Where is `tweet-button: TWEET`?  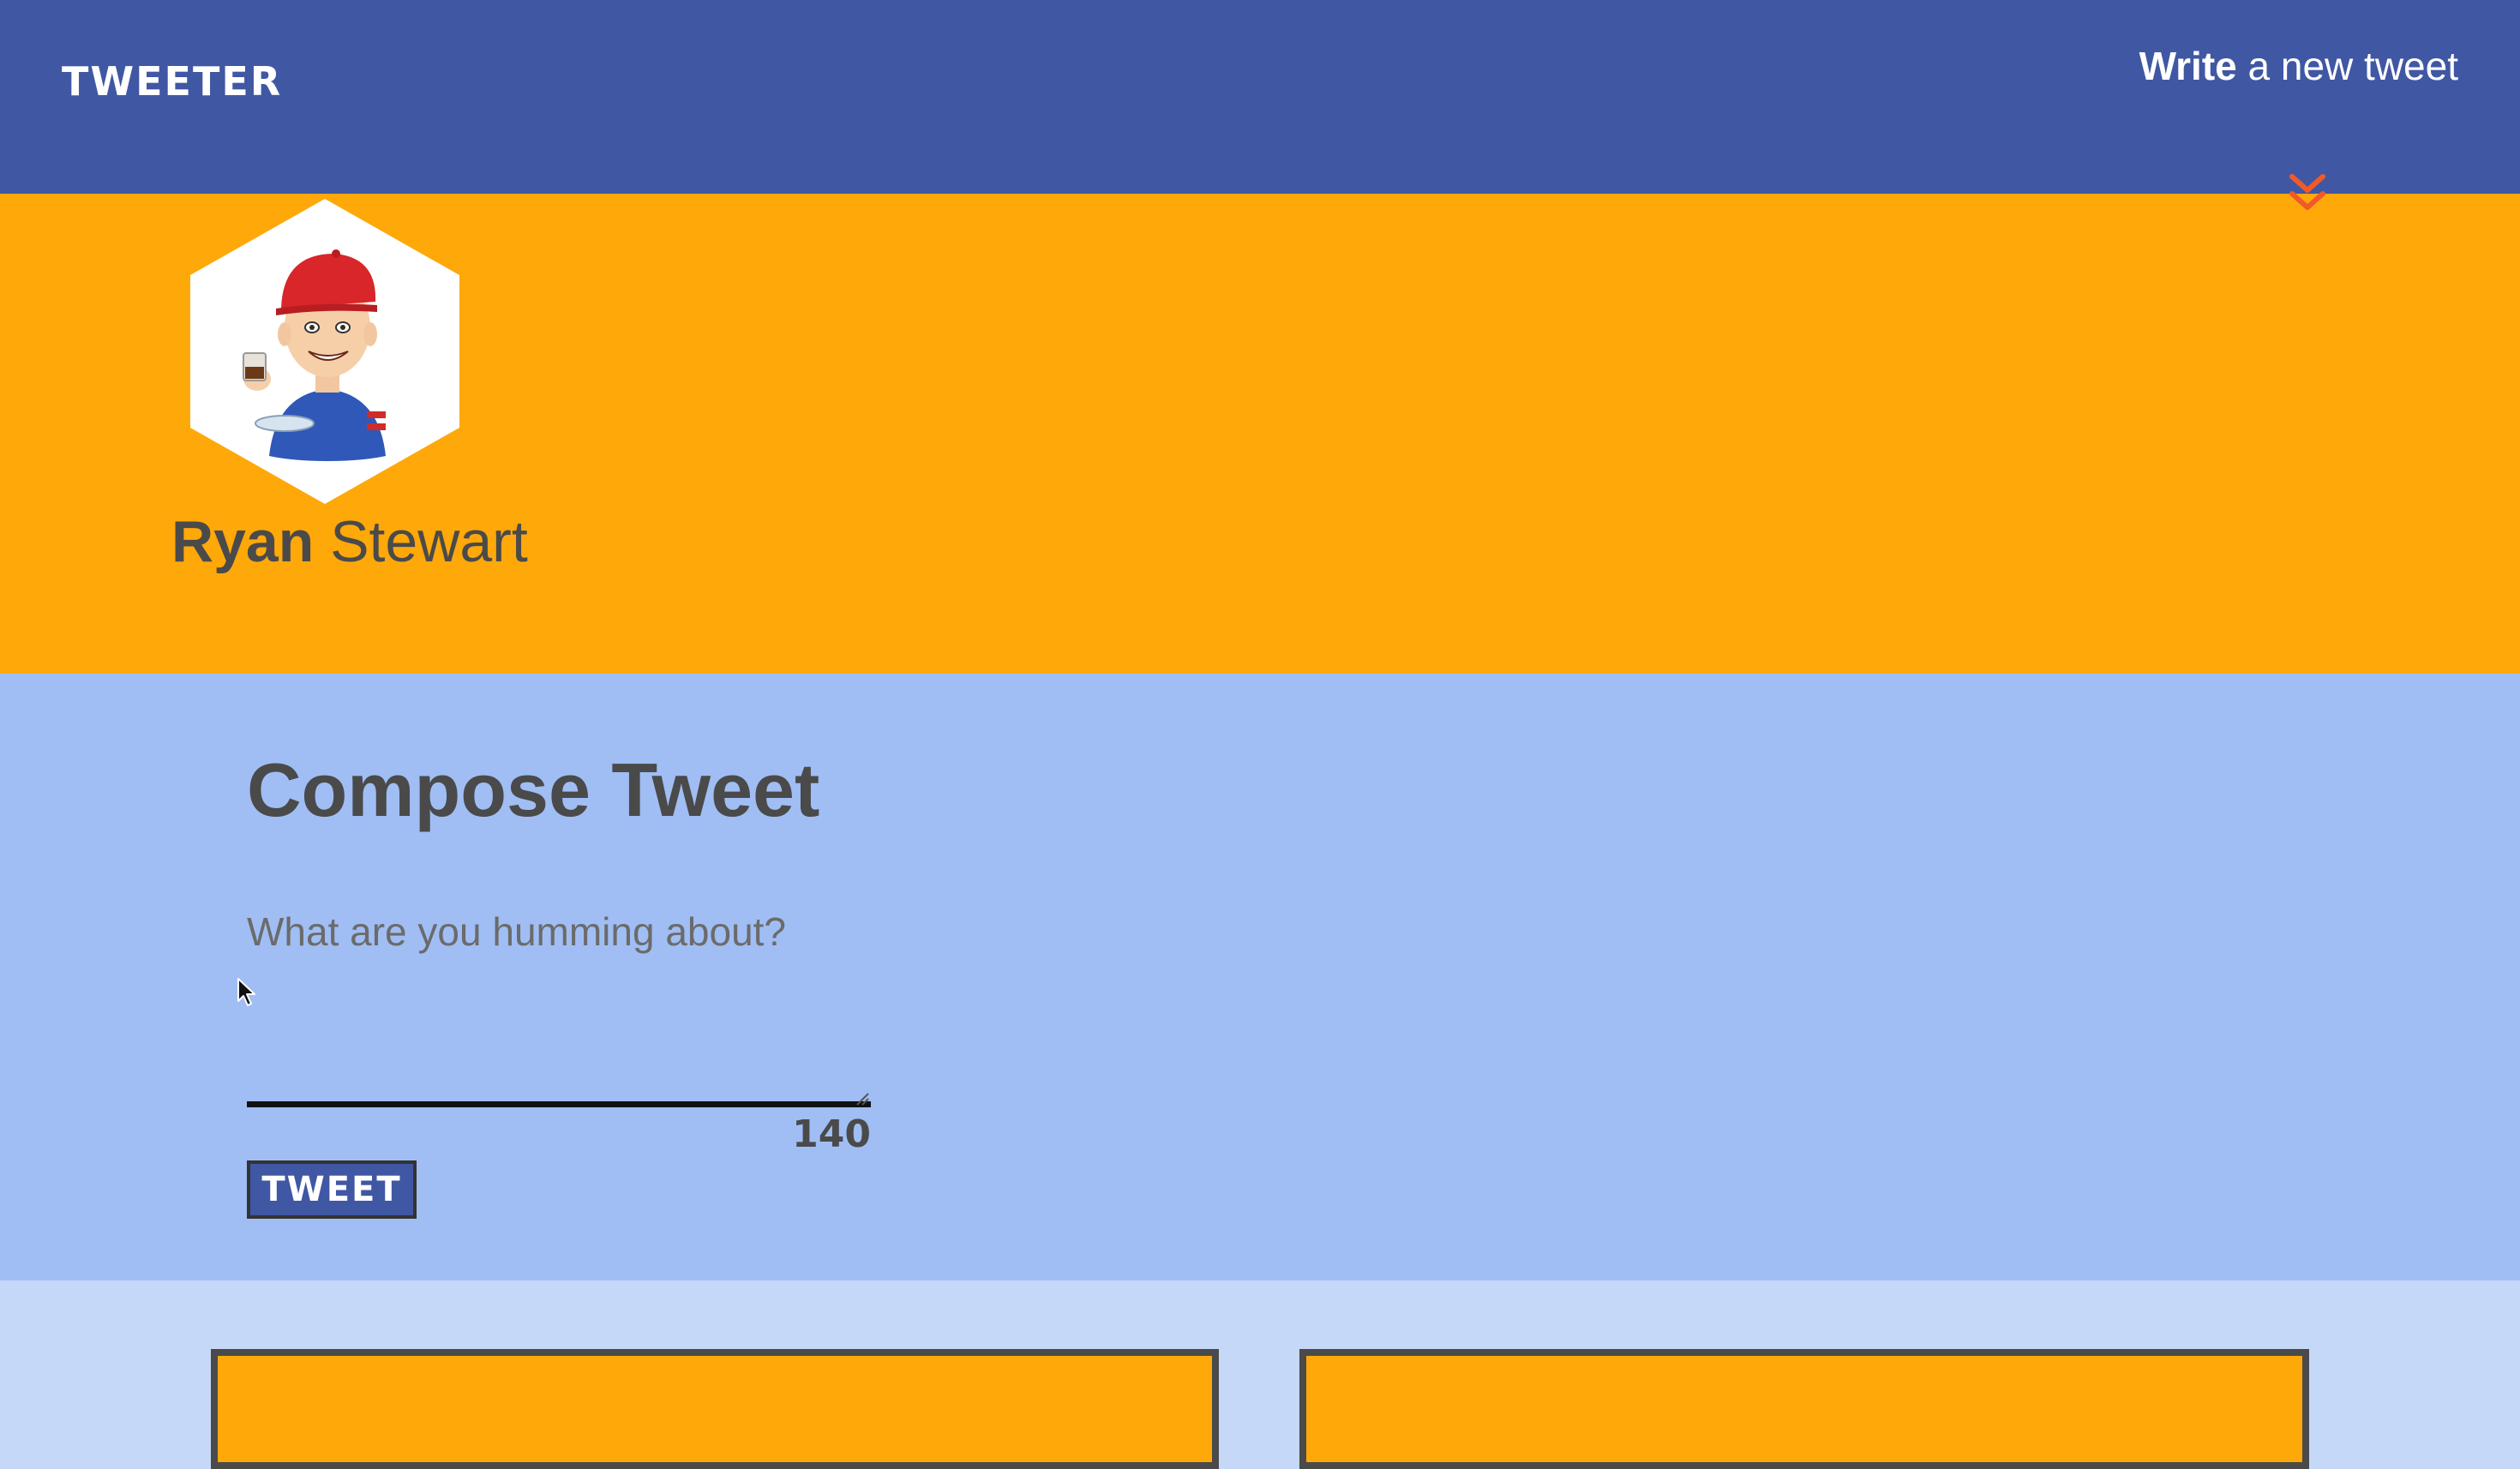 tweet-button: TWEET is located at coordinates (332, 1189).